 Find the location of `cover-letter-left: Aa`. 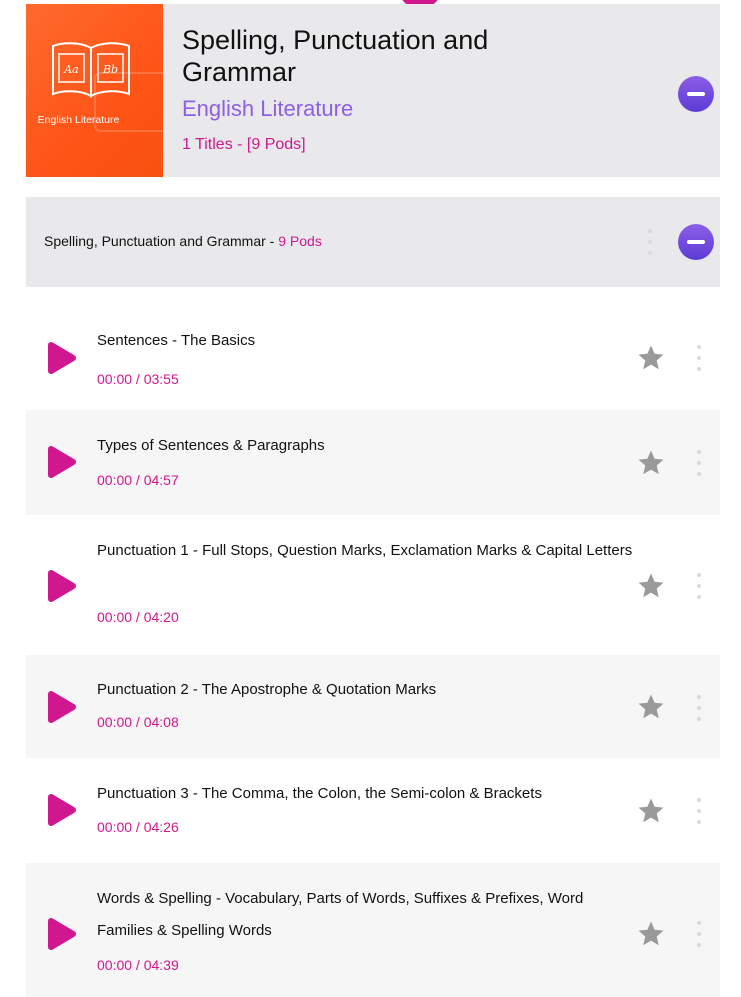

cover-letter-left: Aa is located at coordinates (71, 69).